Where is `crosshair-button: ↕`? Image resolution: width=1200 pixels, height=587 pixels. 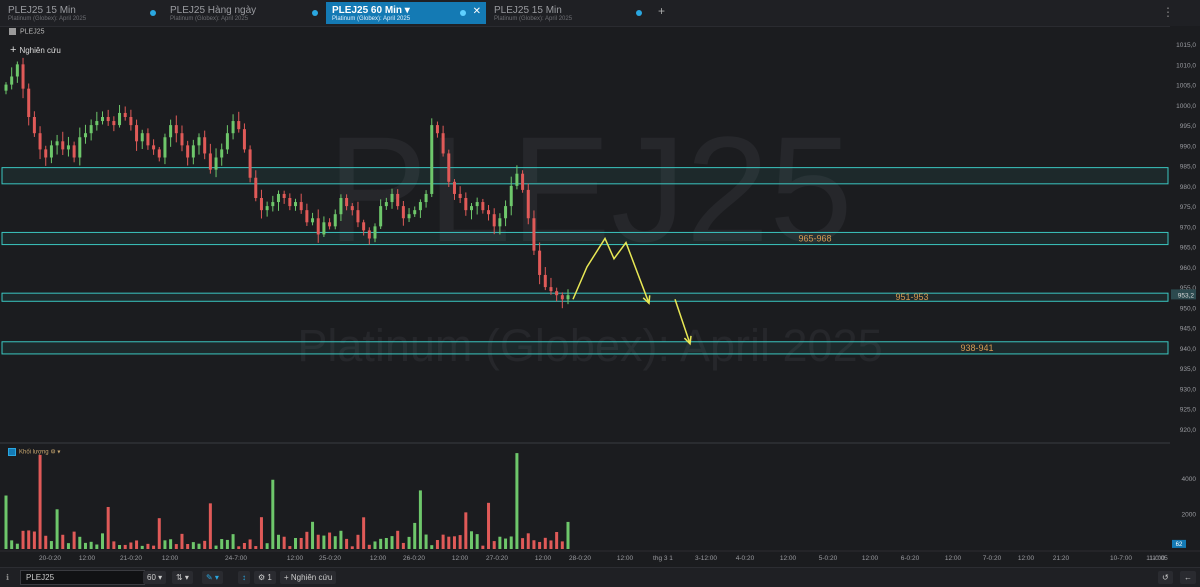
crosshair-button: ↕ is located at coordinates (244, 577).